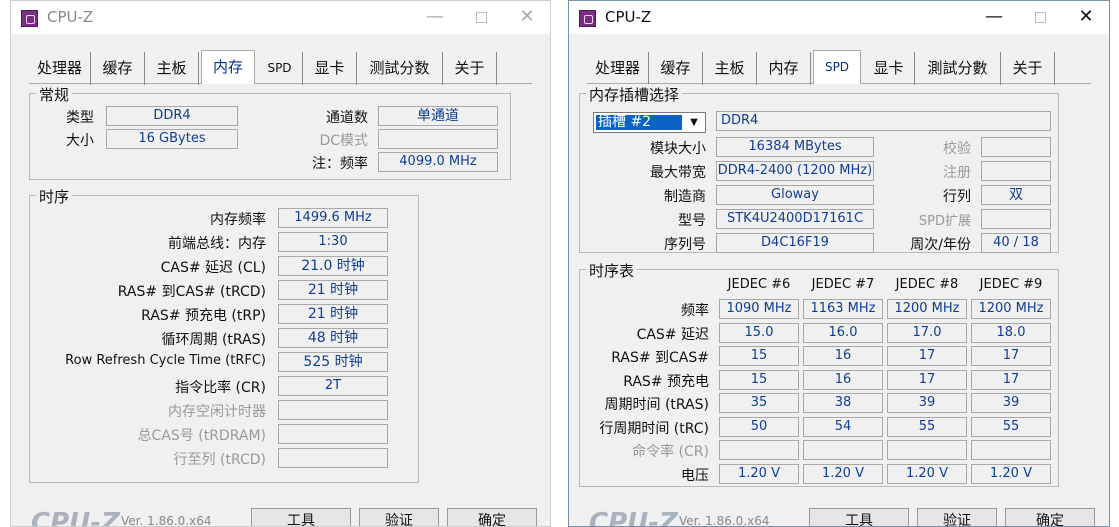 This screenshot has height=527, width=1119. Describe the element at coordinates (795, 147) in the screenshot. I see `module-size-field: 16384 MBytes` at that location.